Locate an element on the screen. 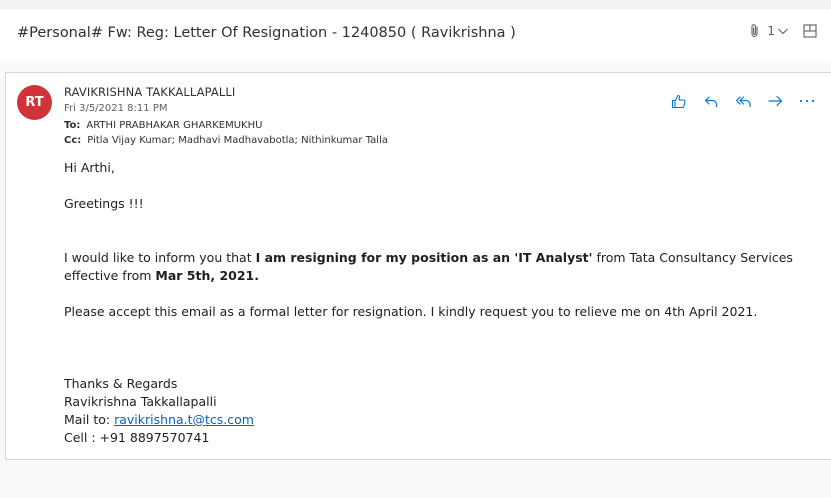  sender-name: RAVIKRISHNA TAKKALLAPALLI is located at coordinates (149, 92).